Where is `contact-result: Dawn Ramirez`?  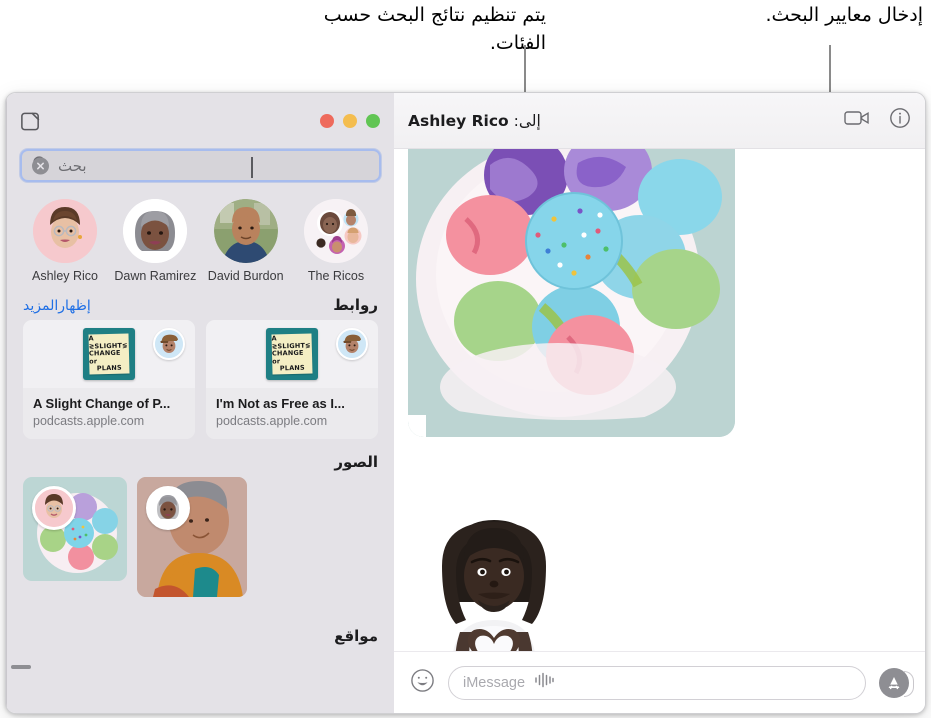
contact-result: Dawn Ramirez is located at coordinates (155, 241).